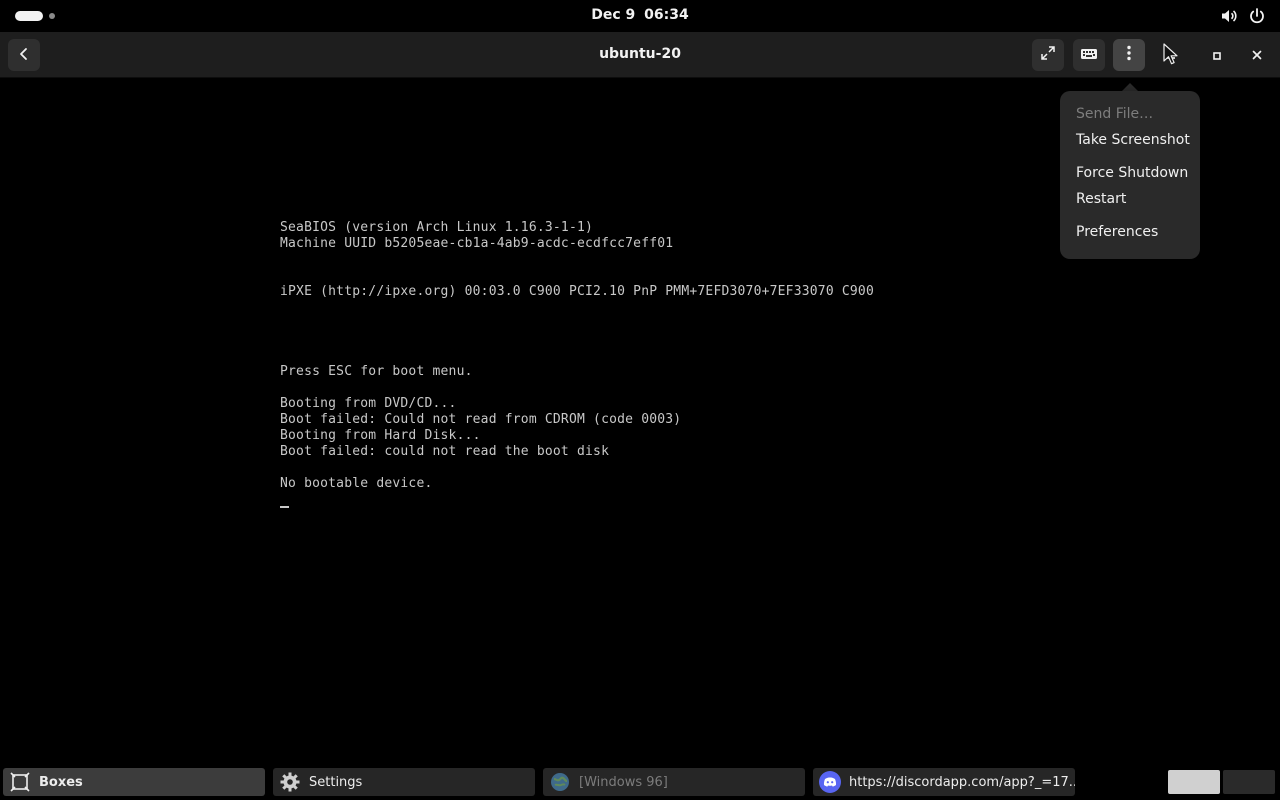 This screenshot has width=1280, height=800. What do you see at coordinates (134, 782) in the screenshot?
I see `taskbar-item-boxes: Boxes` at bounding box center [134, 782].